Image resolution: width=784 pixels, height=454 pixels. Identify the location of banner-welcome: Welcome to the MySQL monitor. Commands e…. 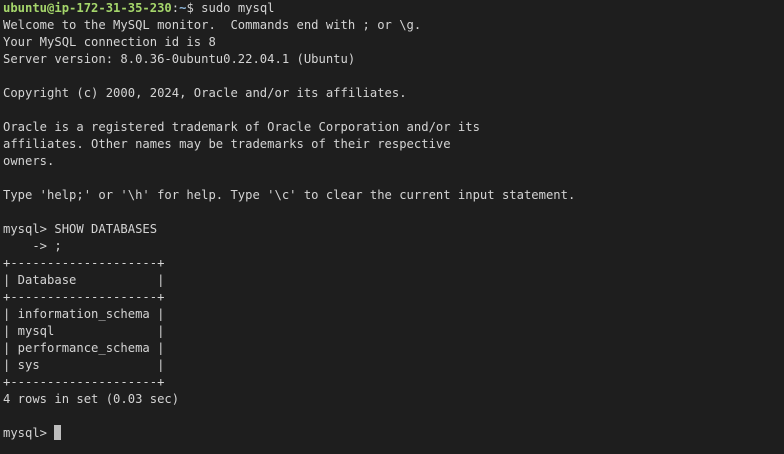
(212, 25).